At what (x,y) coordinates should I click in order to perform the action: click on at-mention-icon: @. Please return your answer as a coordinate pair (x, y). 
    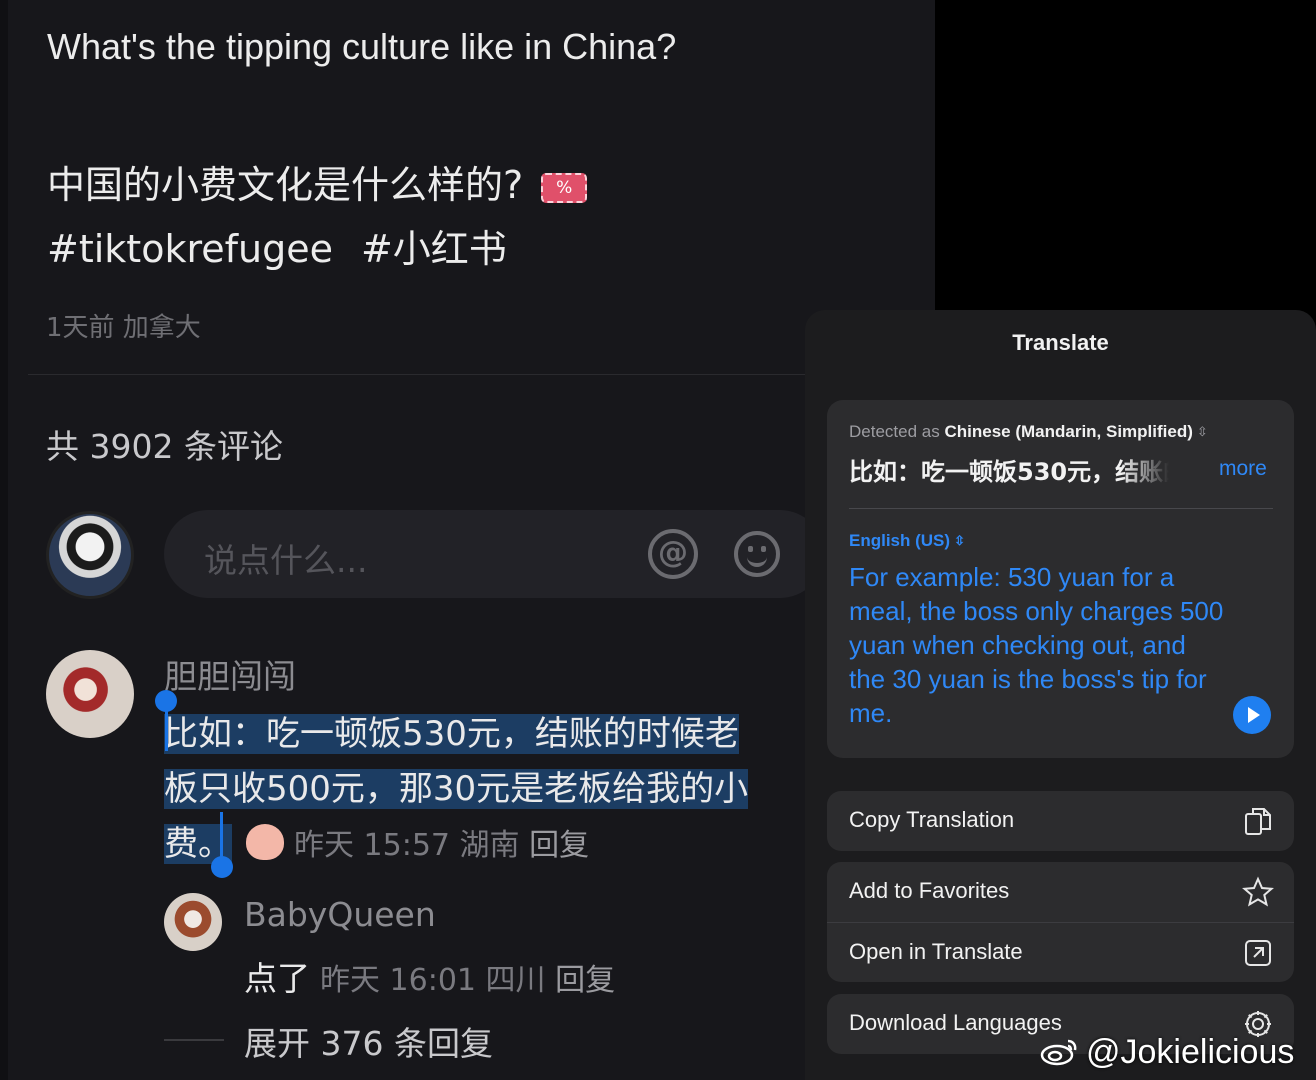
    Looking at the image, I should click on (673, 554).